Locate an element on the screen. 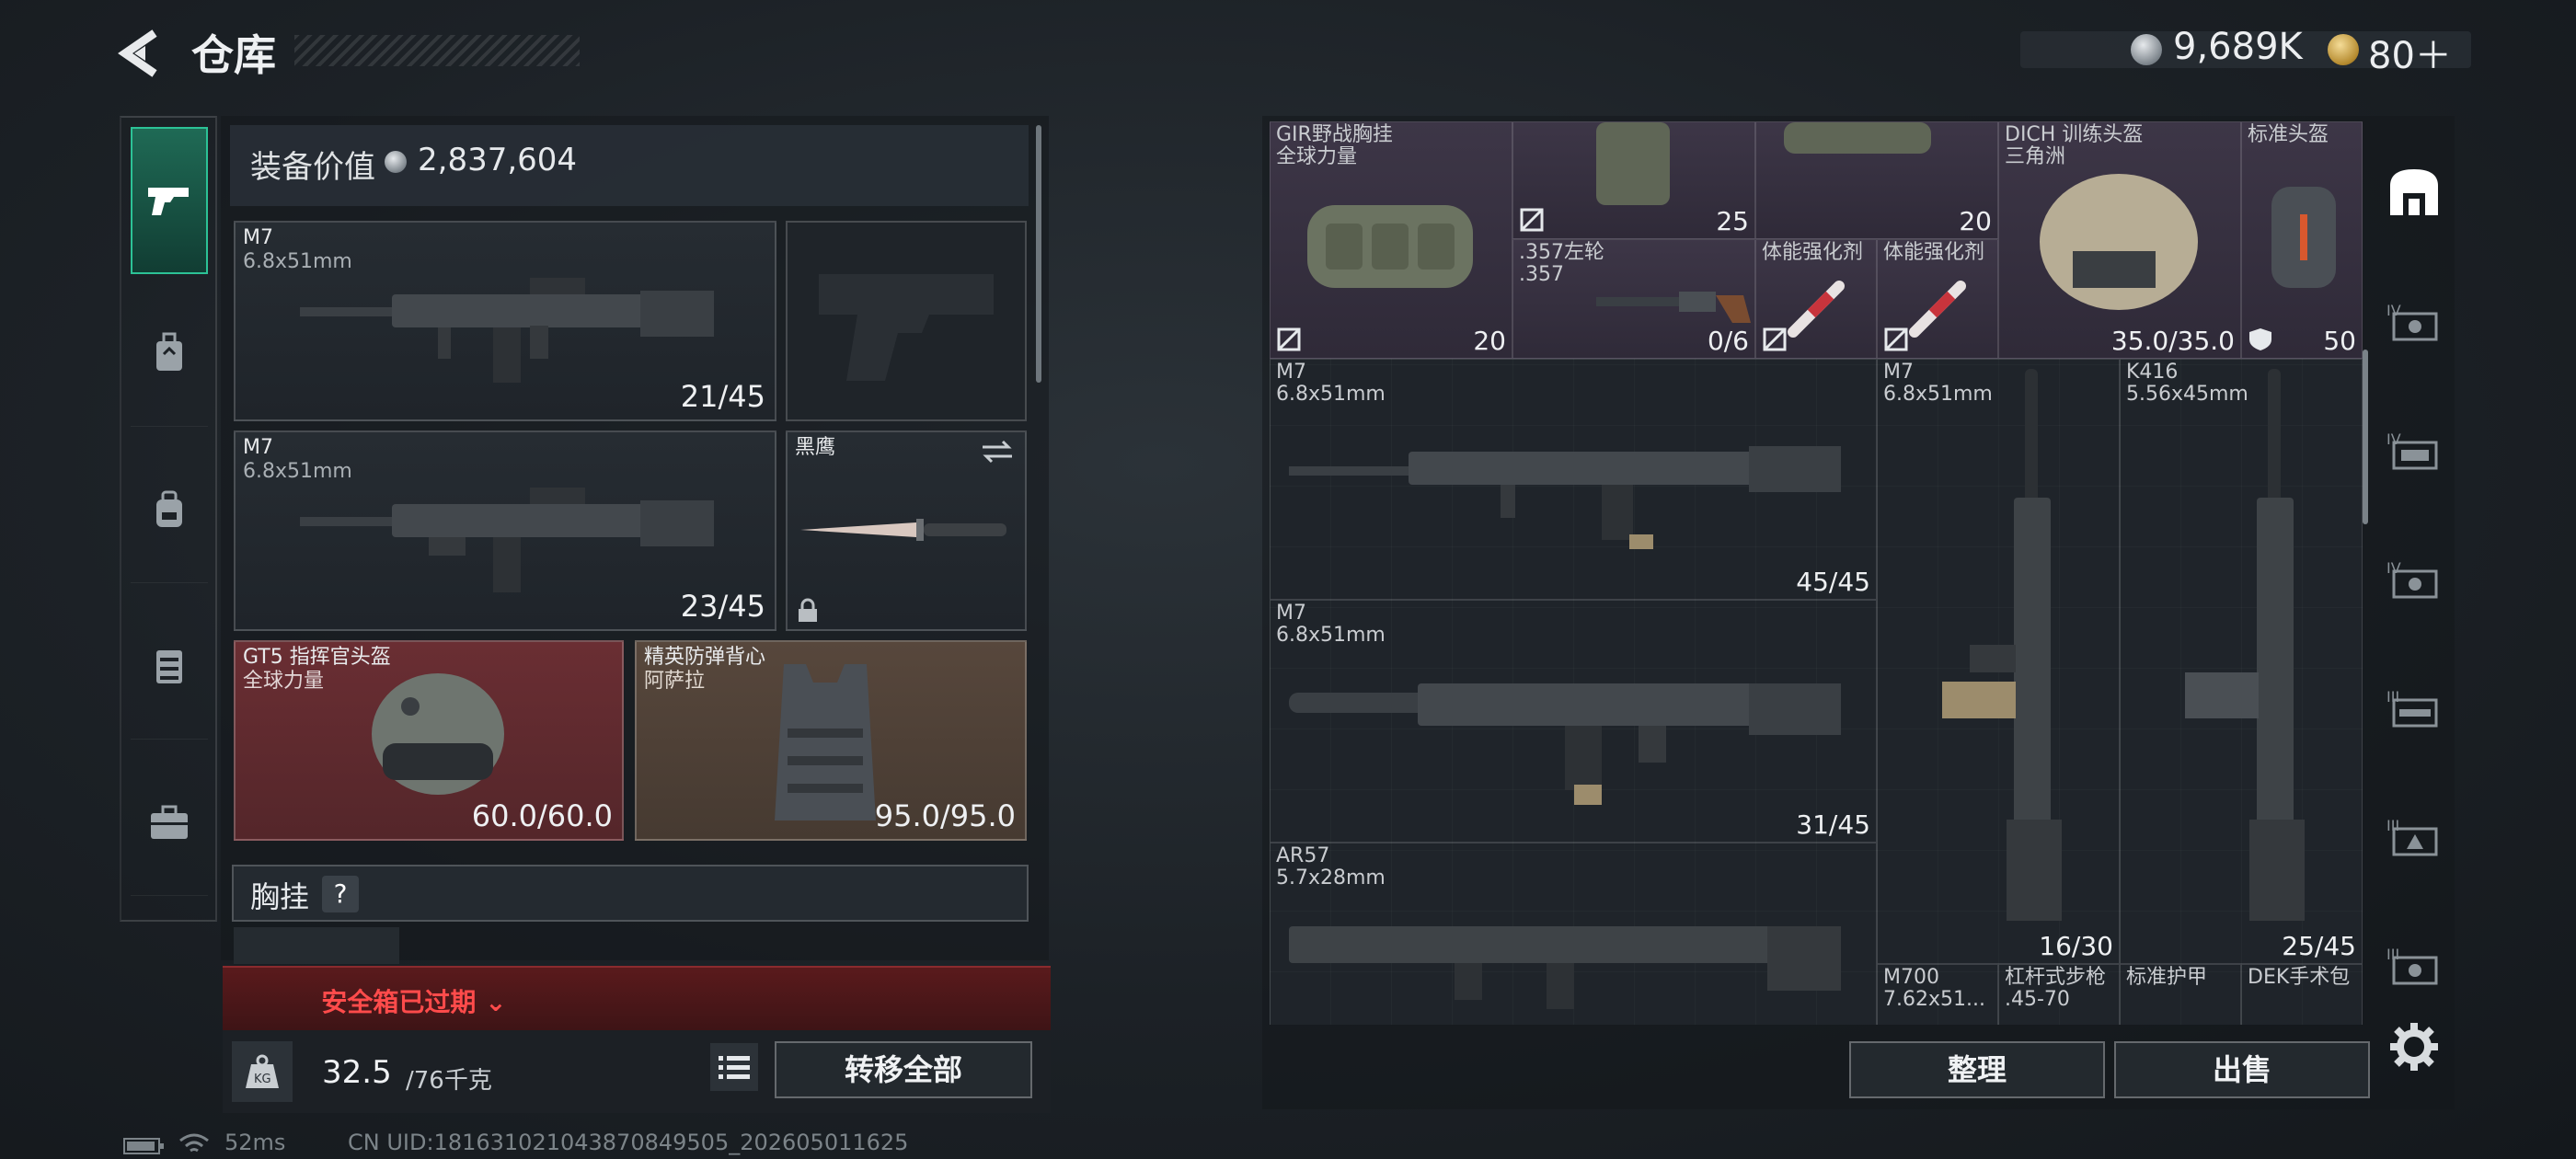 Image resolution: width=2576 pixels, height=1159 pixels. stash-page-home is located at coordinates (2414, 193).